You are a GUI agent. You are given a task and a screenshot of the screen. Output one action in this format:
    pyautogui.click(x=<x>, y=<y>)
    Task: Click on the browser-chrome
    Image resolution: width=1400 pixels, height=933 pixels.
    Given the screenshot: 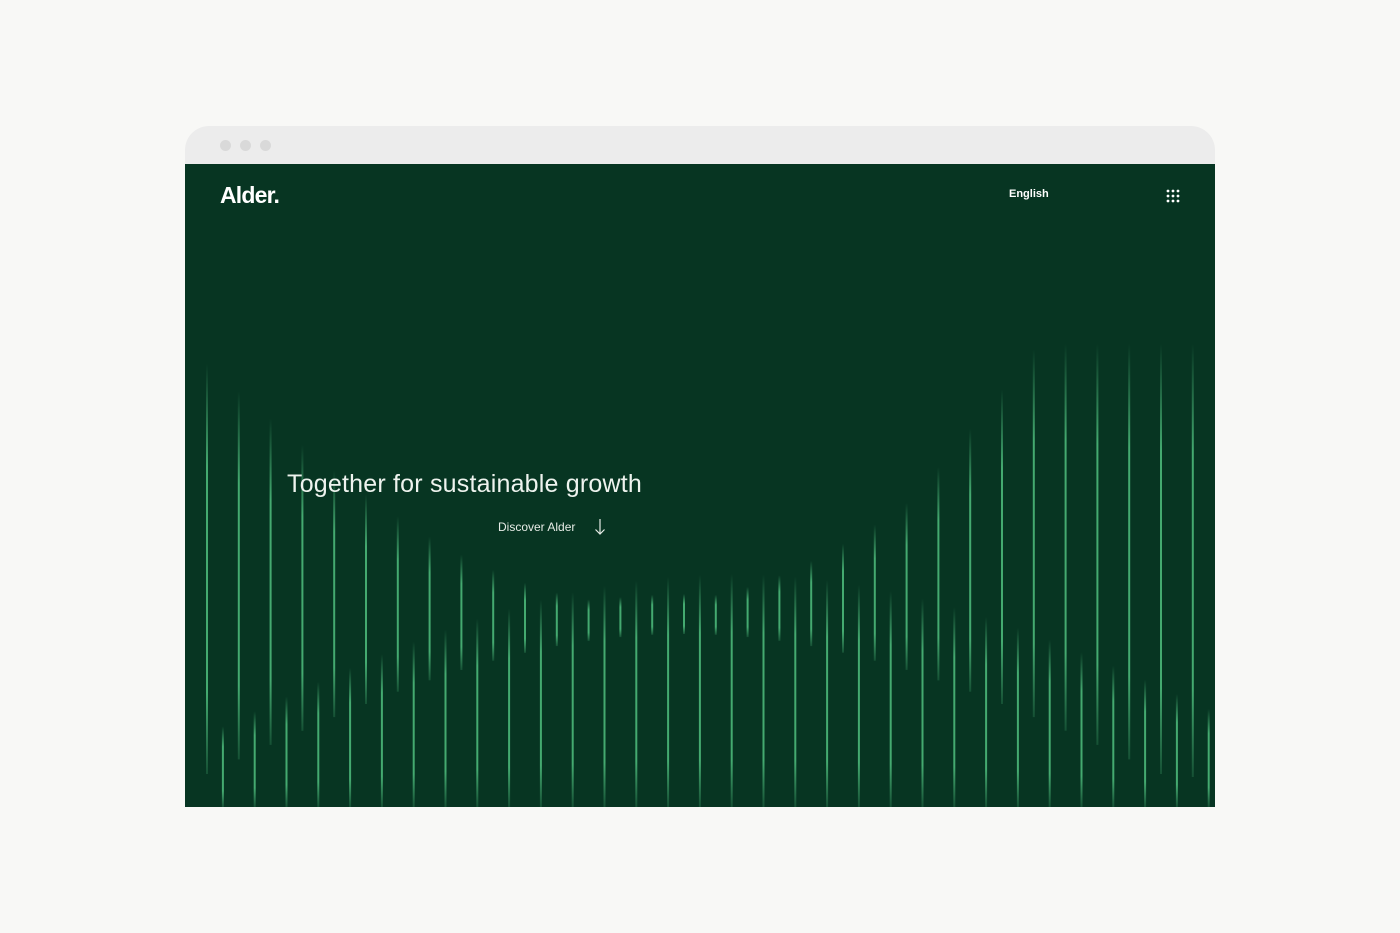 What is the action you would take?
    pyautogui.click(x=700, y=145)
    